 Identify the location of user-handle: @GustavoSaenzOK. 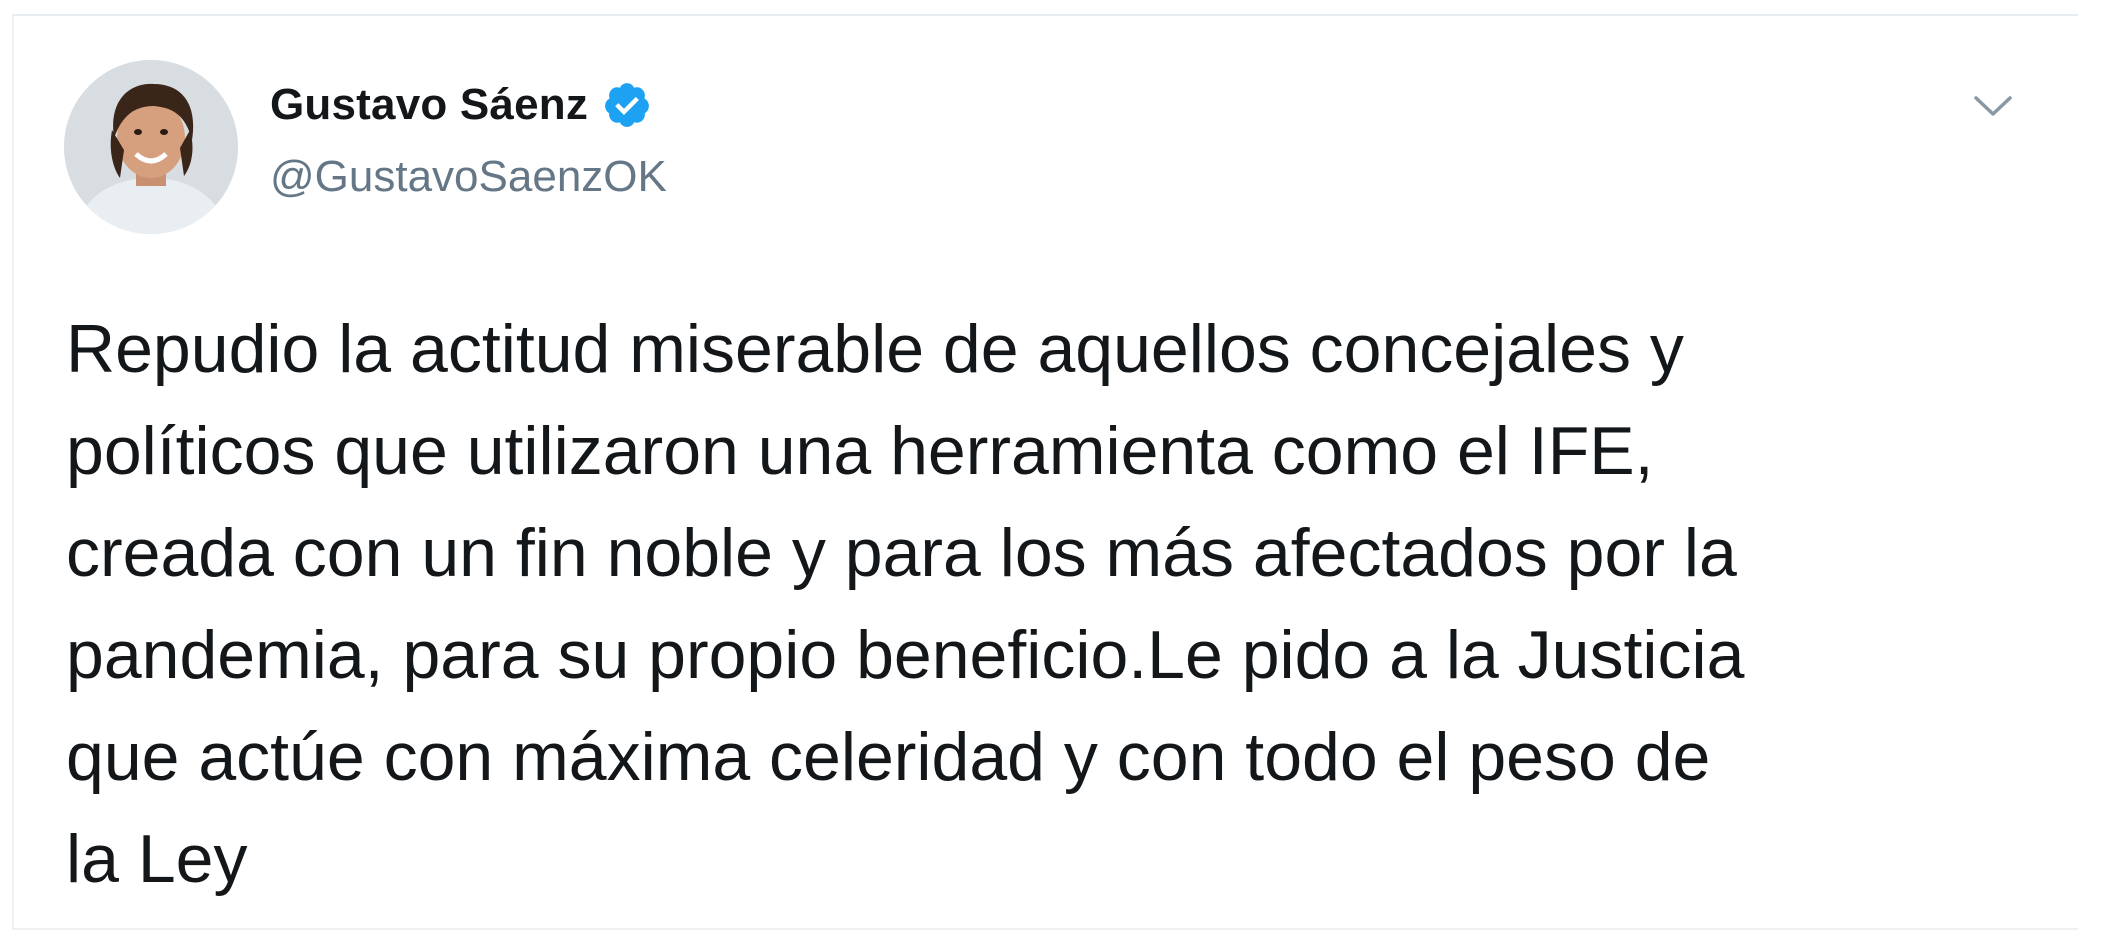
(468, 177).